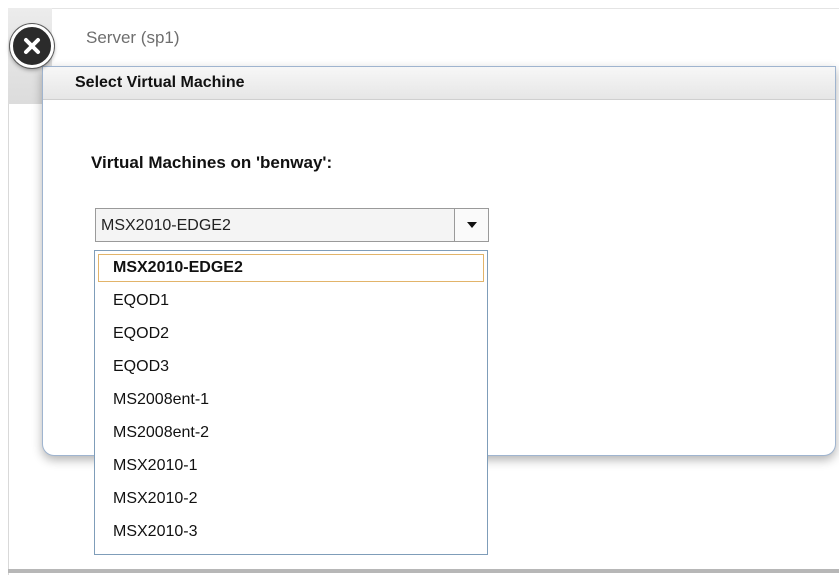 The image size is (839, 575). Describe the element at coordinates (291, 301) in the screenshot. I see `list-item: EQOD1` at that location.